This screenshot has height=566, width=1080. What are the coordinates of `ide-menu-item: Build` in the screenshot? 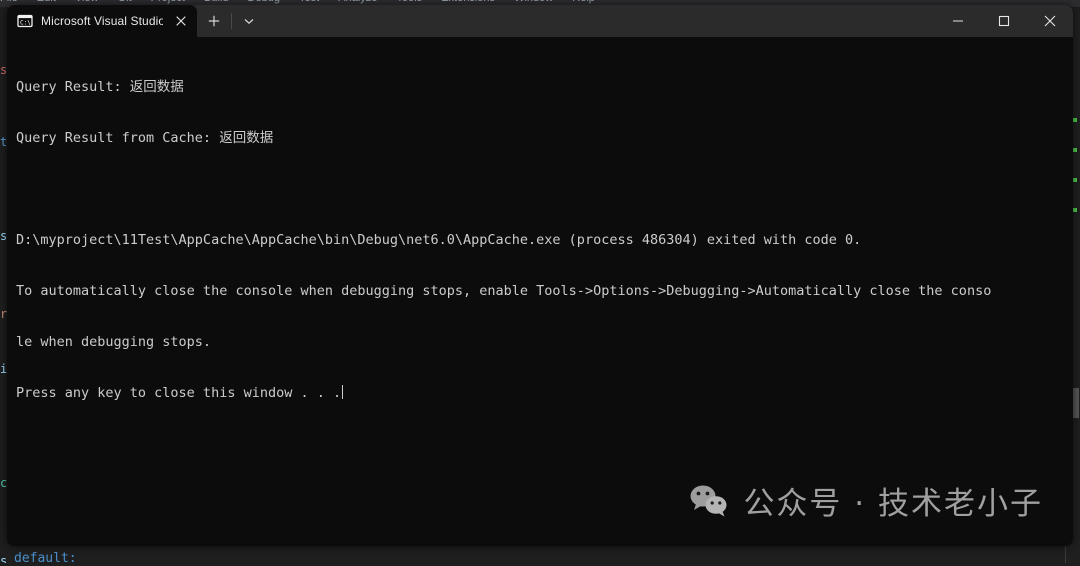 It's located at (216, 2).